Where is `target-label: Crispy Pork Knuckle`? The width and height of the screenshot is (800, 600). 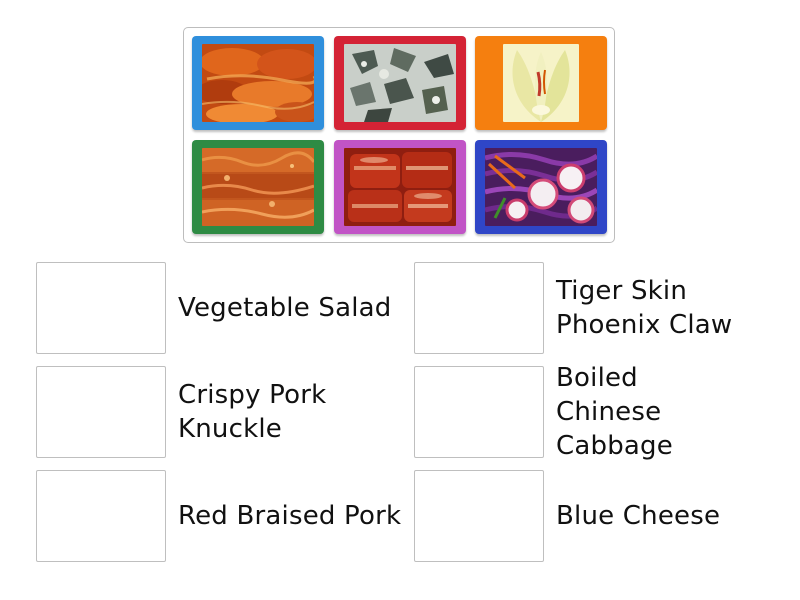 target-label: Crispy Pork Knuckle is located at coordinates (252, 412).